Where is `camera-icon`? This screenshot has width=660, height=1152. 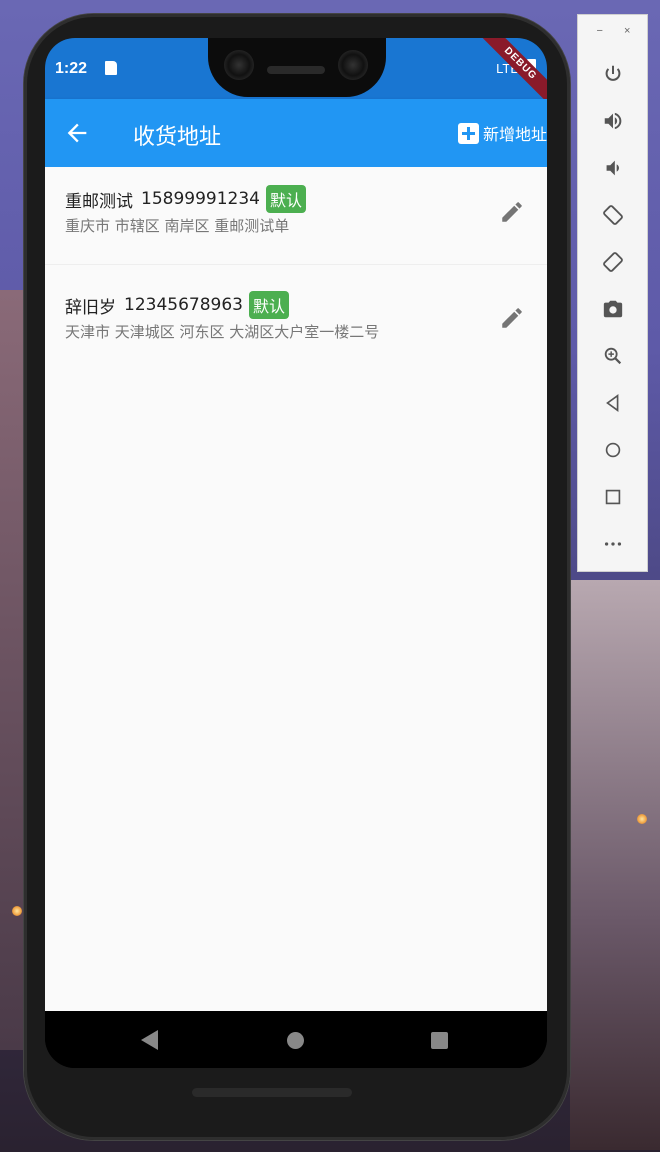 camera-icon is located at coordinates (613, 309).